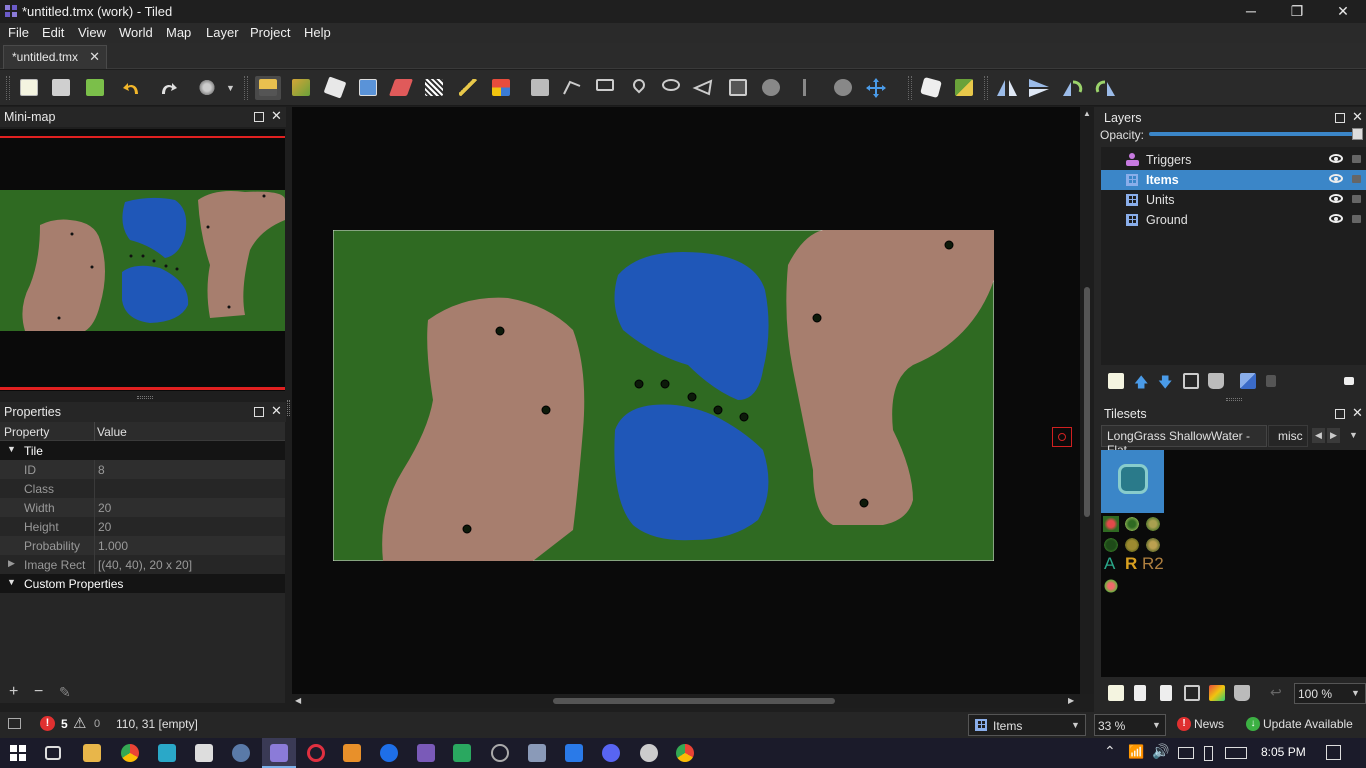  I want to click on menu-help: Help, so click(317, 32).